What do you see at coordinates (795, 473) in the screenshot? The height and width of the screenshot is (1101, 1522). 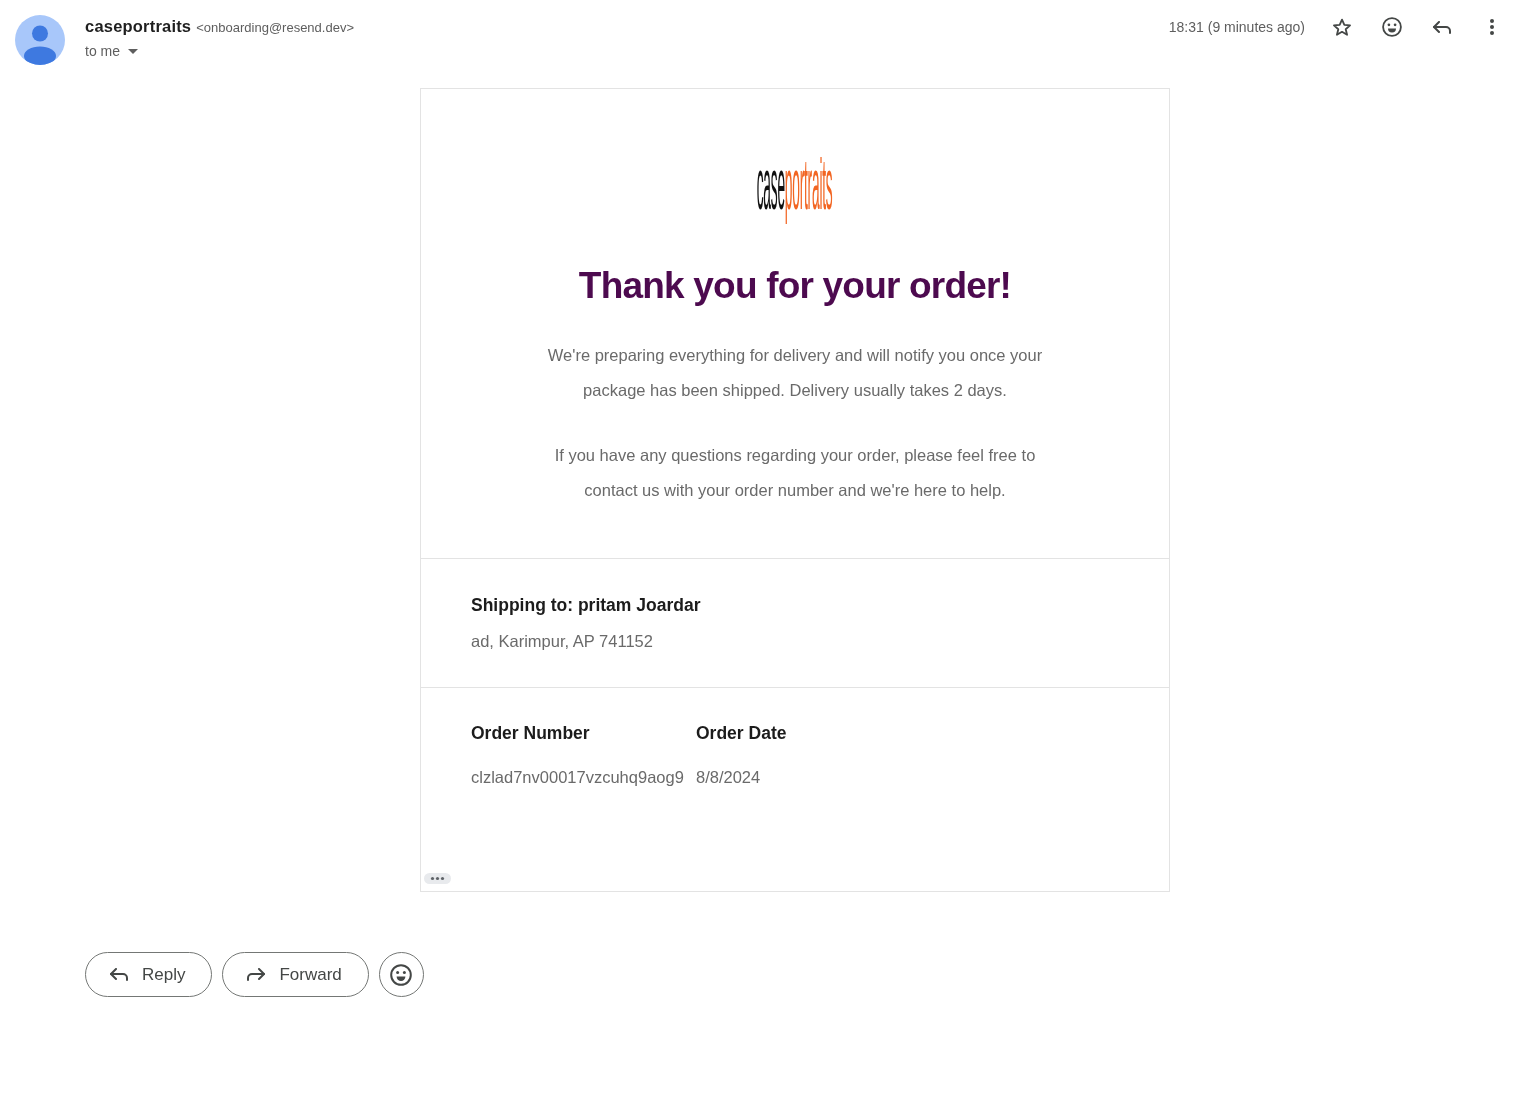 I see `message-paragraph: If you have any questions regarding your order, please feel free to contact us with your order number and we're here to help.` at bounding box center [795, 473].